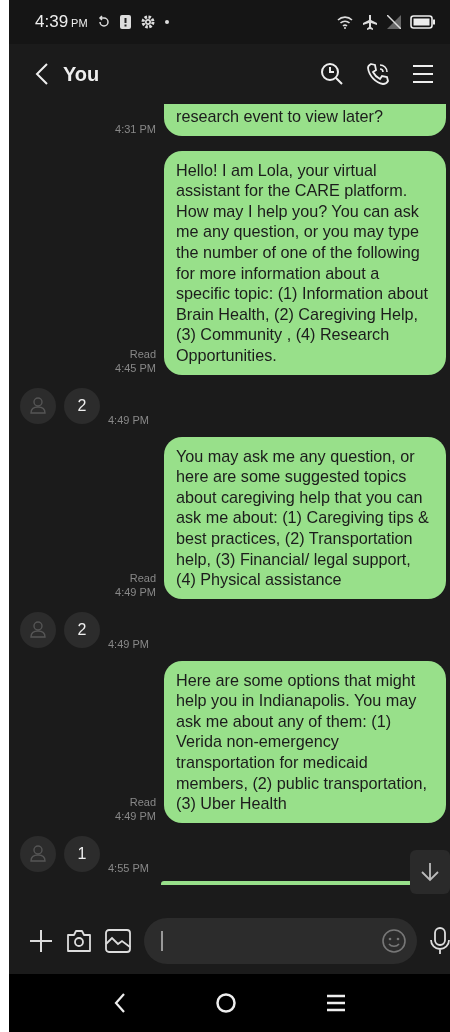 This screenshot has height=1032, width=450. I want to click on settings-icon, so click(147, 22).